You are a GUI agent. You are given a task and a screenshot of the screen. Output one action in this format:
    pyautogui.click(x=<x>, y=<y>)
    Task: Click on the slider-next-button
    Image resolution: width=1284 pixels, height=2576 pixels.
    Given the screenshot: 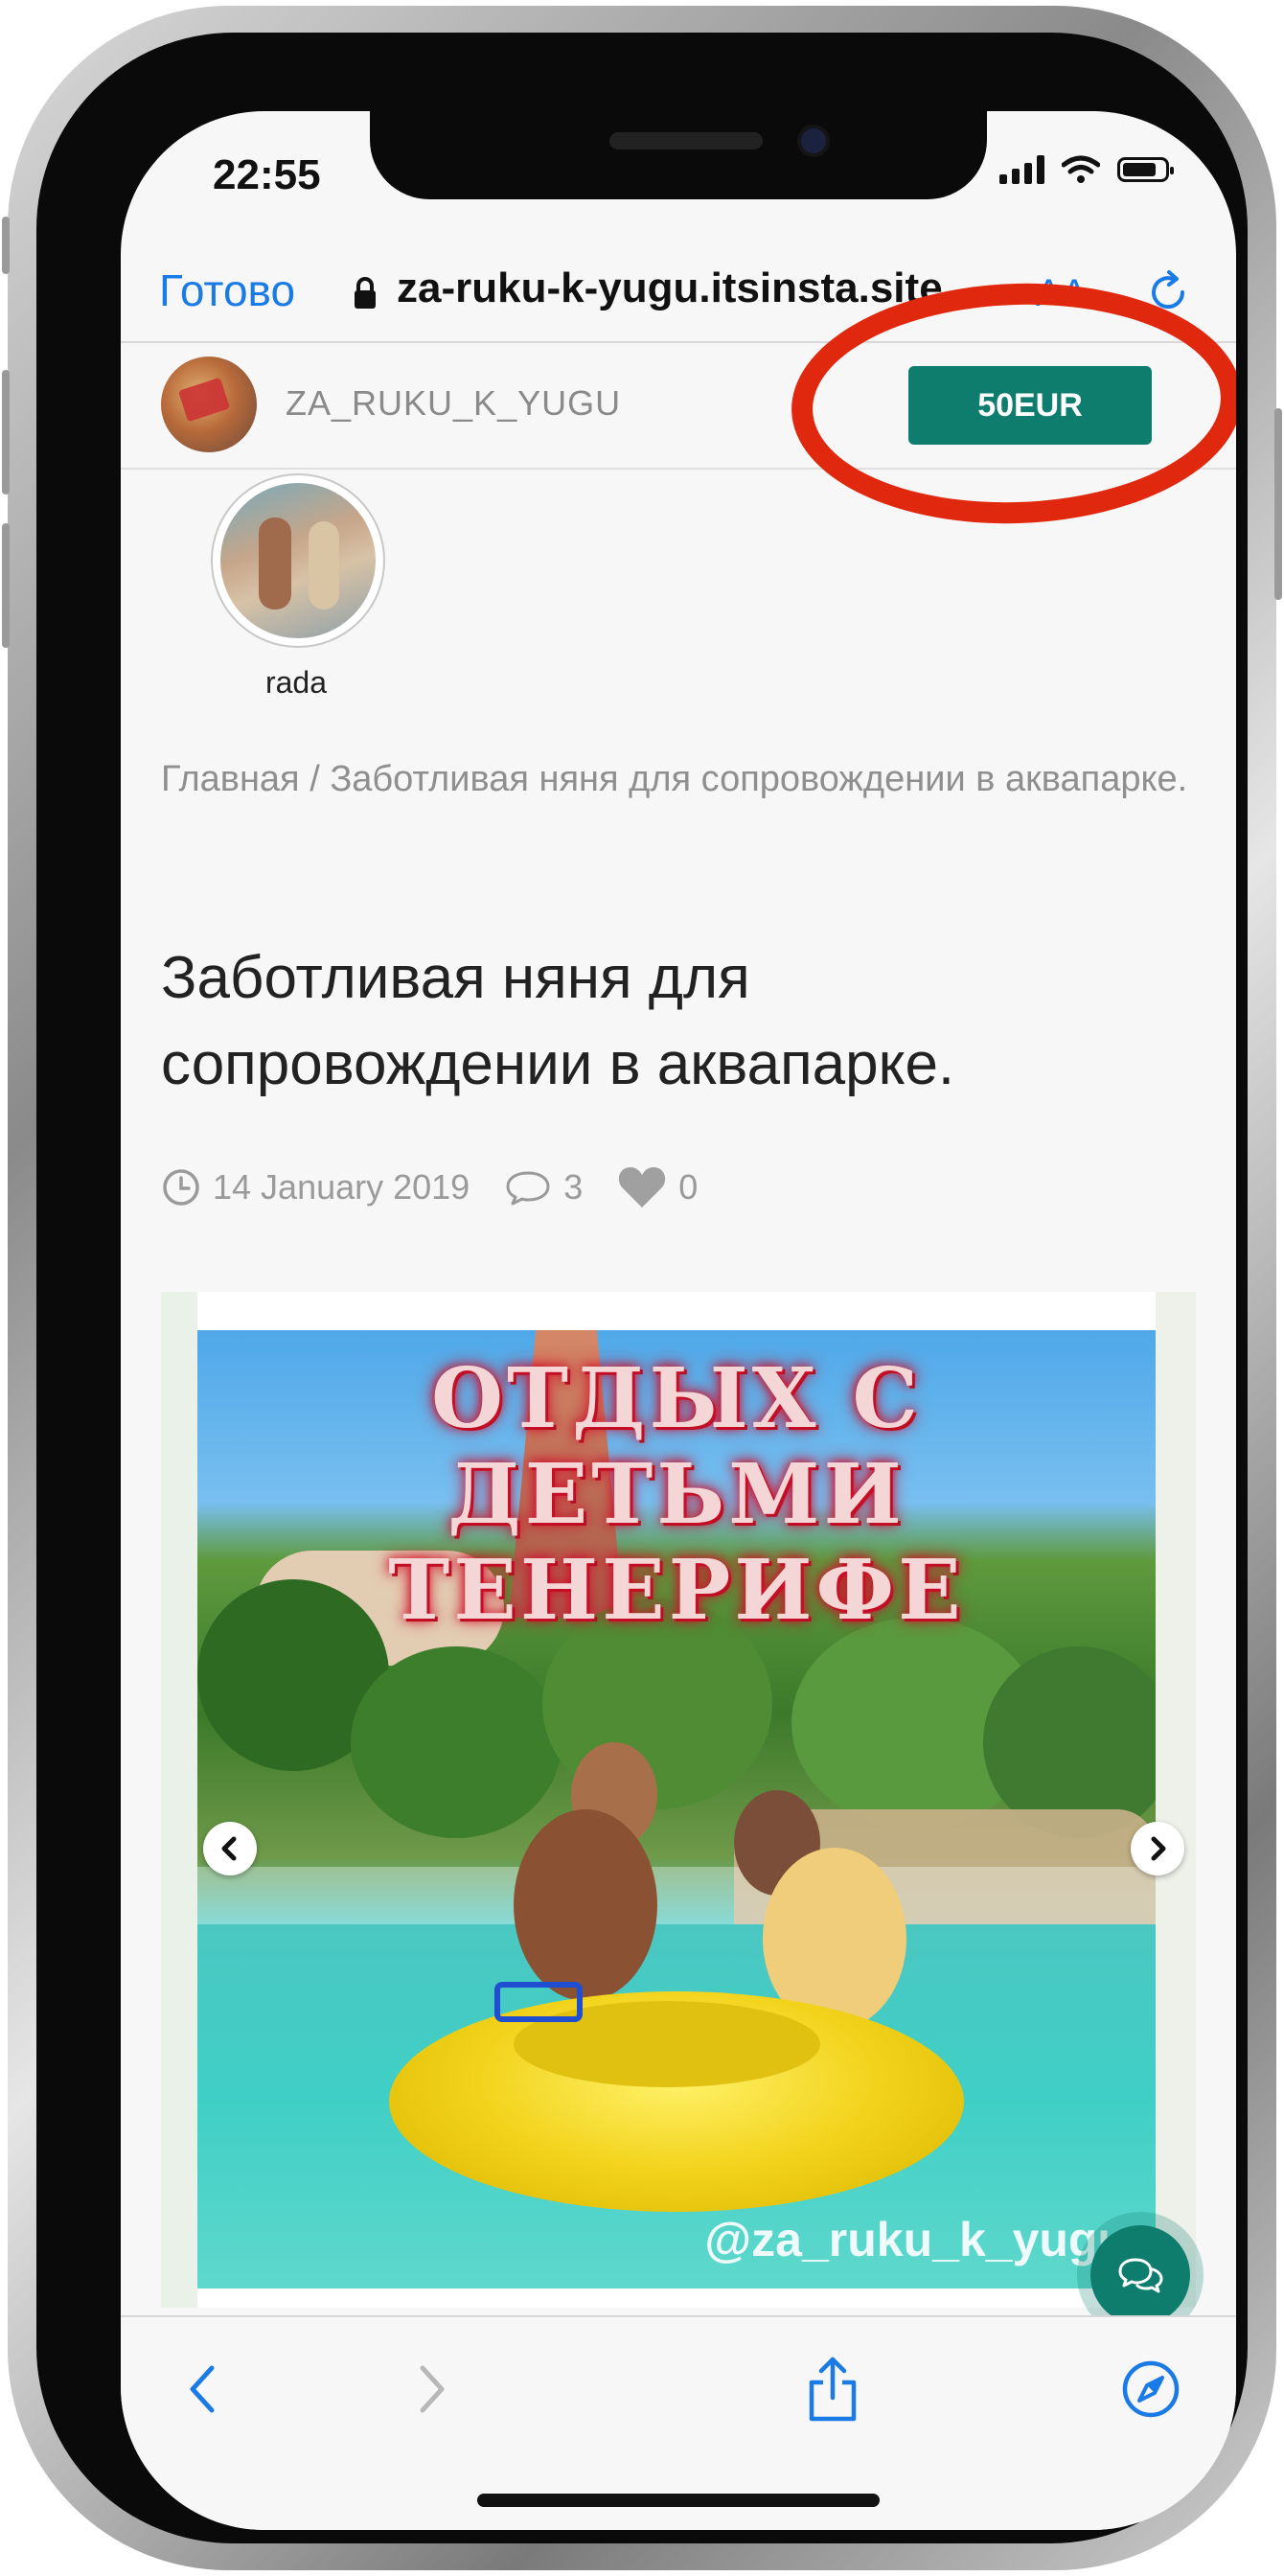 What is the action you would take?
    pyautogui.click(x=1157, y=1848)
    